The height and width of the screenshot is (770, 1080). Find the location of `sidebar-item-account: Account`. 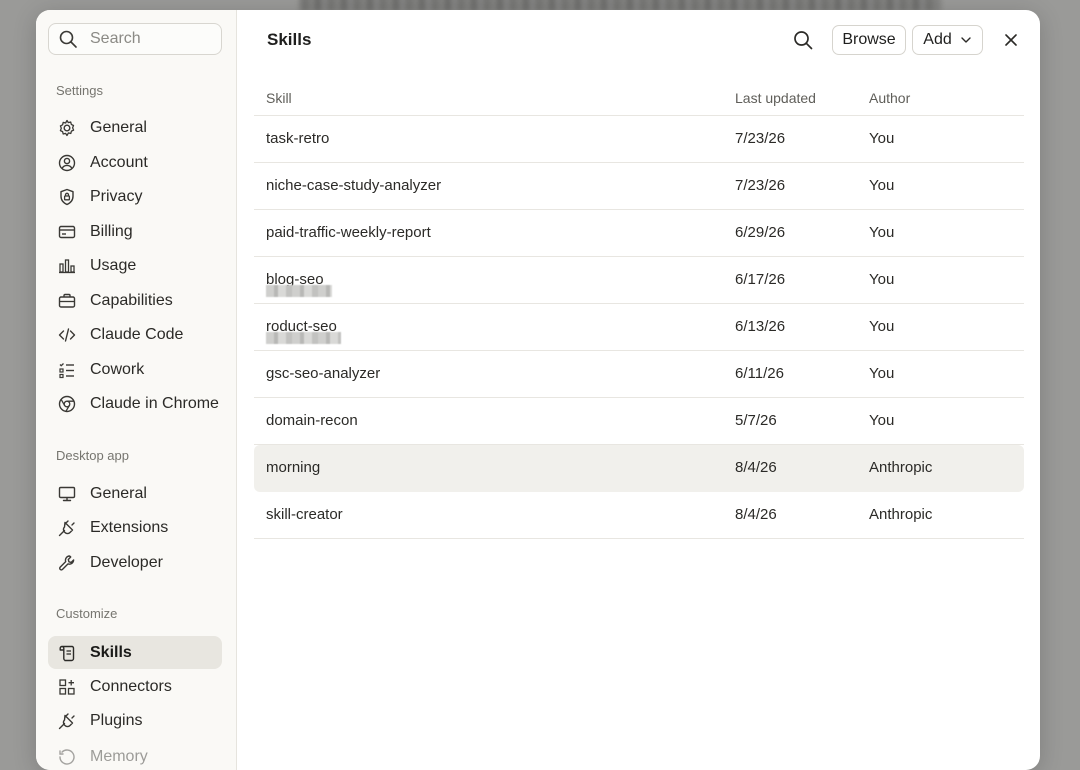

sidebar-item-account: Account is located at coordinates (135, 162).